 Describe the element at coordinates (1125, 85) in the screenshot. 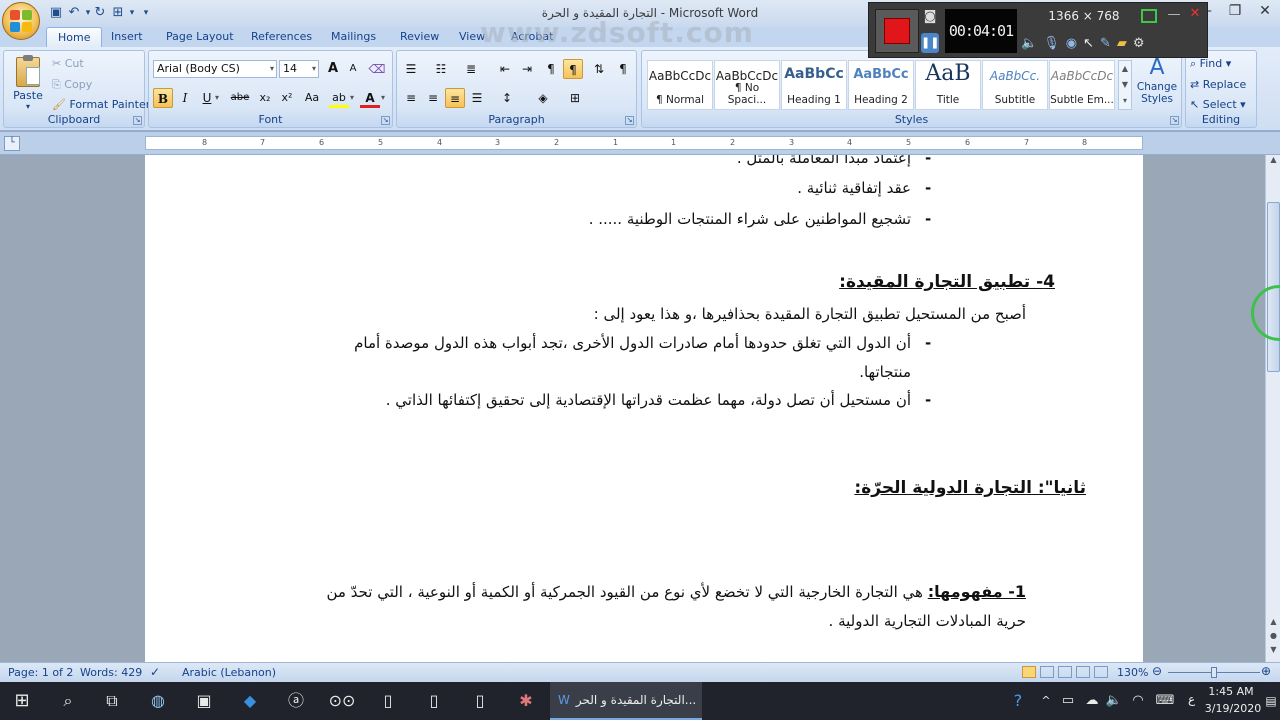

I see `styles-scroll: ▲ ▼ ▾` at that location.